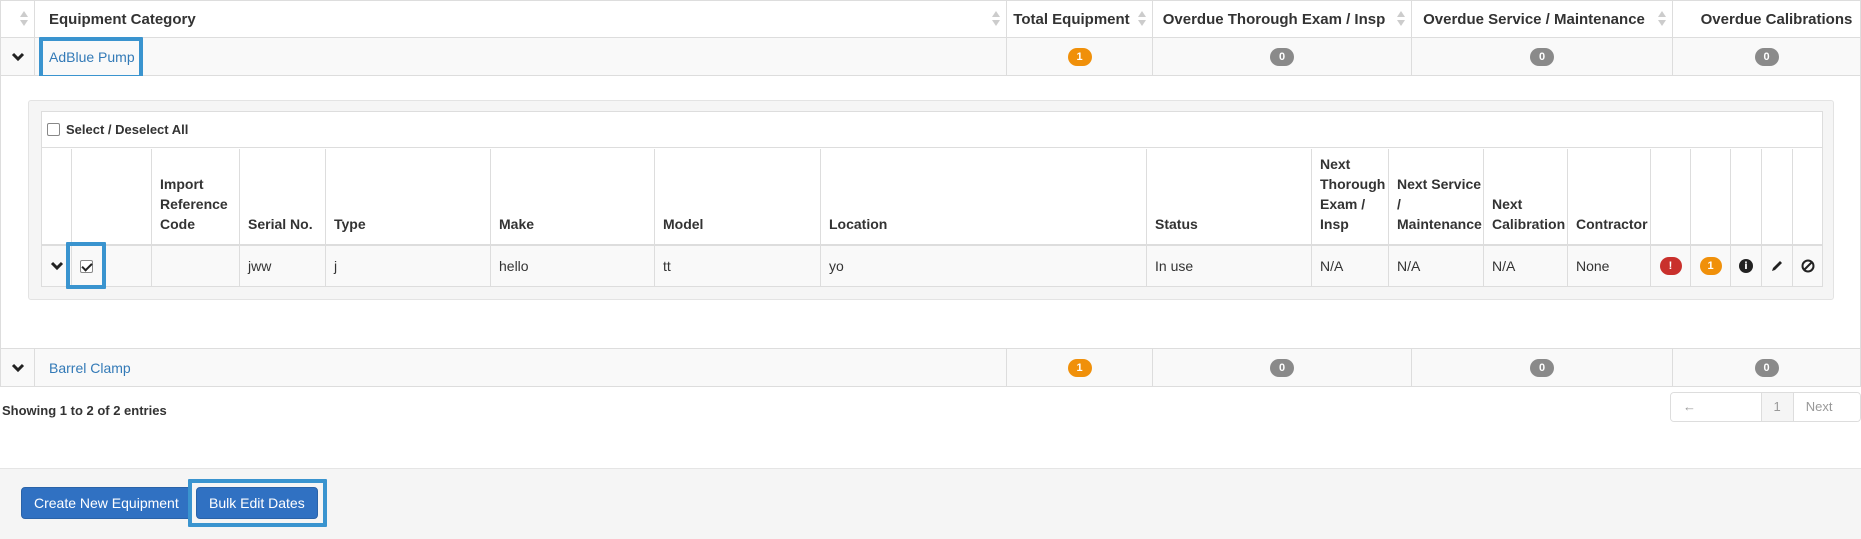 This screenshot has width=1861, height=539. I want to click on subheader-label: Type, so click(350, 224).